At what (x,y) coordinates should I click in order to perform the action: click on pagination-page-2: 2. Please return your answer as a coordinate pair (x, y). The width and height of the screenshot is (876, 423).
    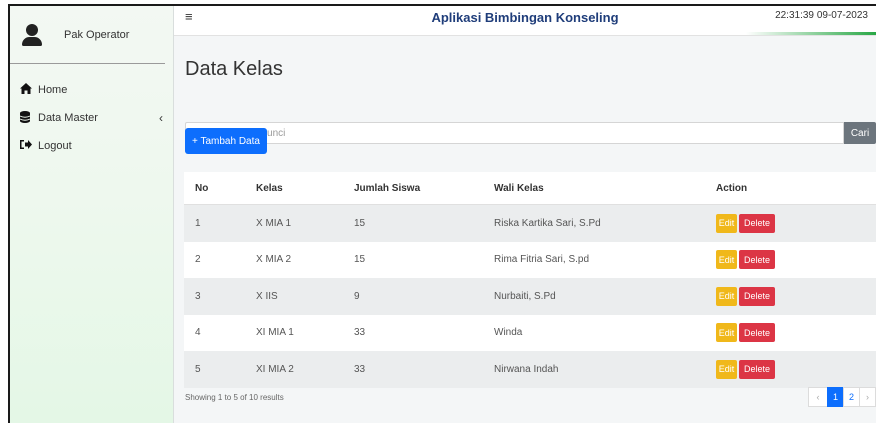
    Looking at the image, I should click on (851, 397).